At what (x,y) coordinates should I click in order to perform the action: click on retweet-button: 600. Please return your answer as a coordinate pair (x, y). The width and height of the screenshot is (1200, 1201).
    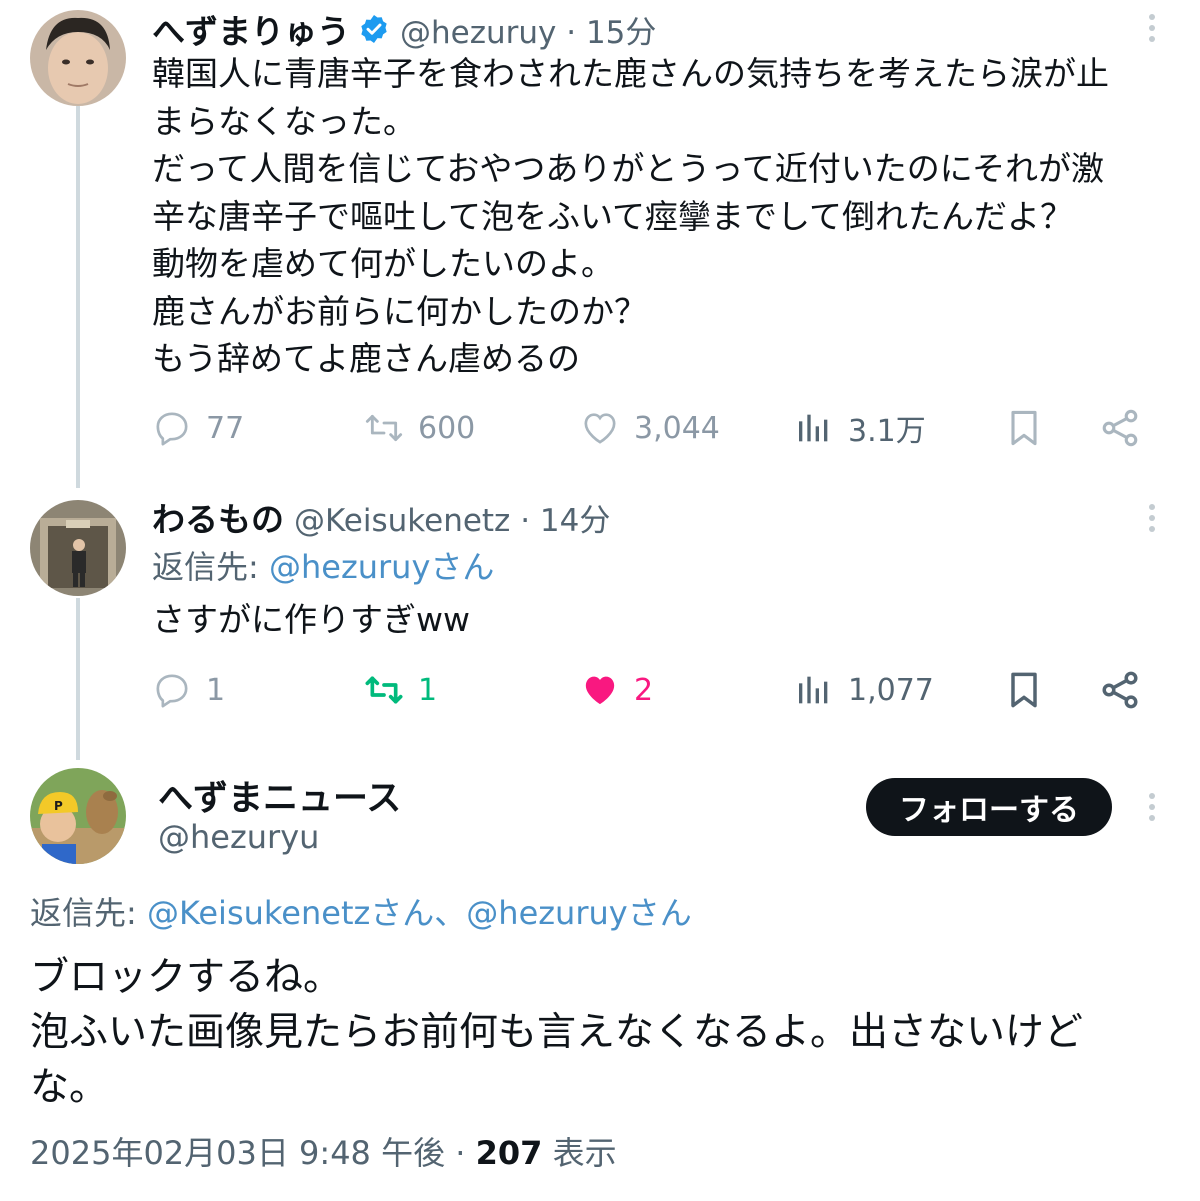
    Looking at the image, I should click on (419, 428).